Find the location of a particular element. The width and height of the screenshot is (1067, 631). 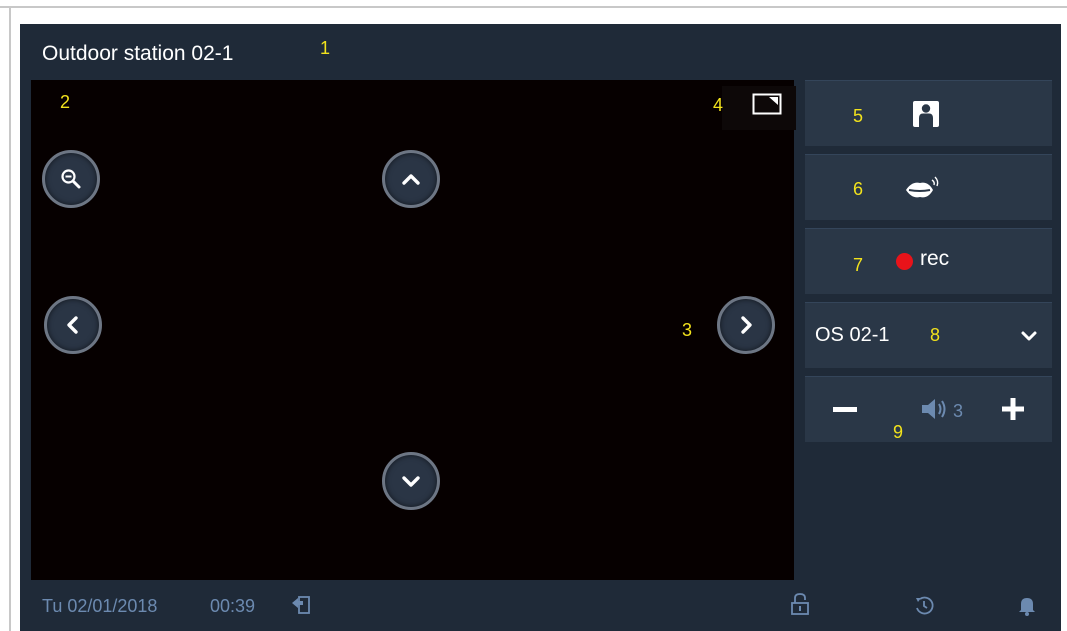

callout-1: 1 is located at coordinates (325, 48).